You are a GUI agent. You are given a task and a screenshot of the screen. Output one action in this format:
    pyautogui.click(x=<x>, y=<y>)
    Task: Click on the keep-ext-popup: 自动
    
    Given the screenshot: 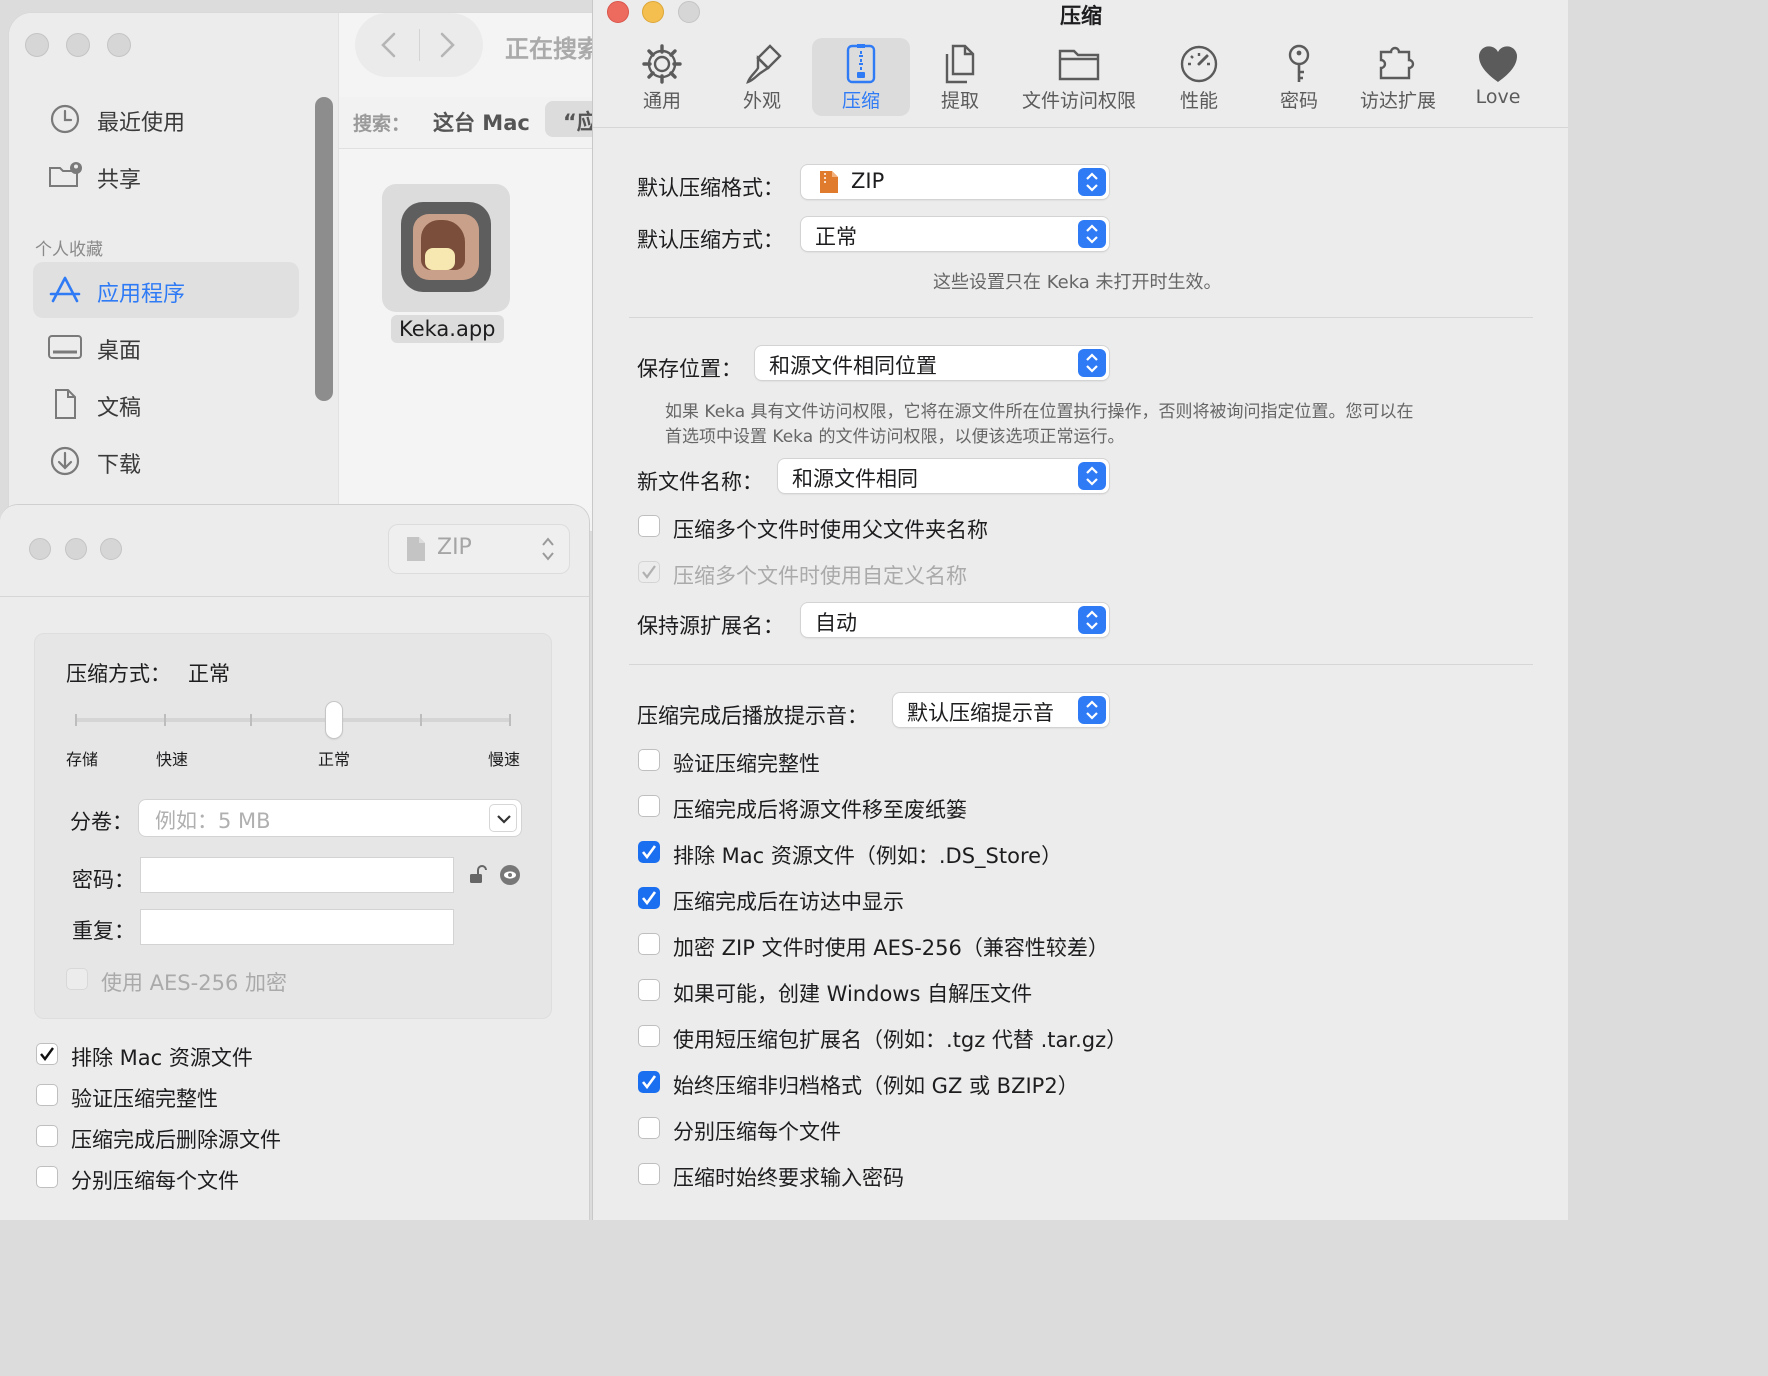 What is the action you would take?
    pyautogui.click(x=955, y=620)
    